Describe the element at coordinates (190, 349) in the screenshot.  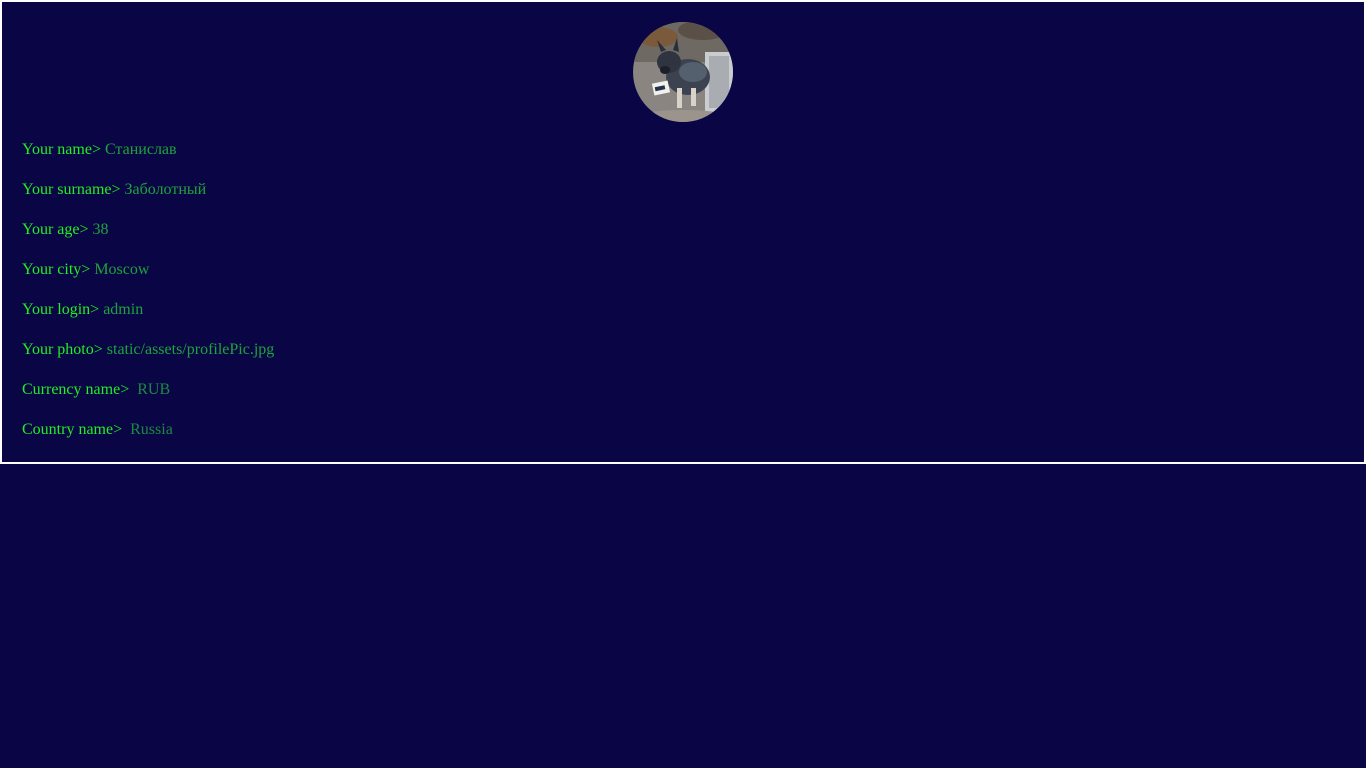
I see `photo-value: static/assets/profilePic.jpg` at that location.